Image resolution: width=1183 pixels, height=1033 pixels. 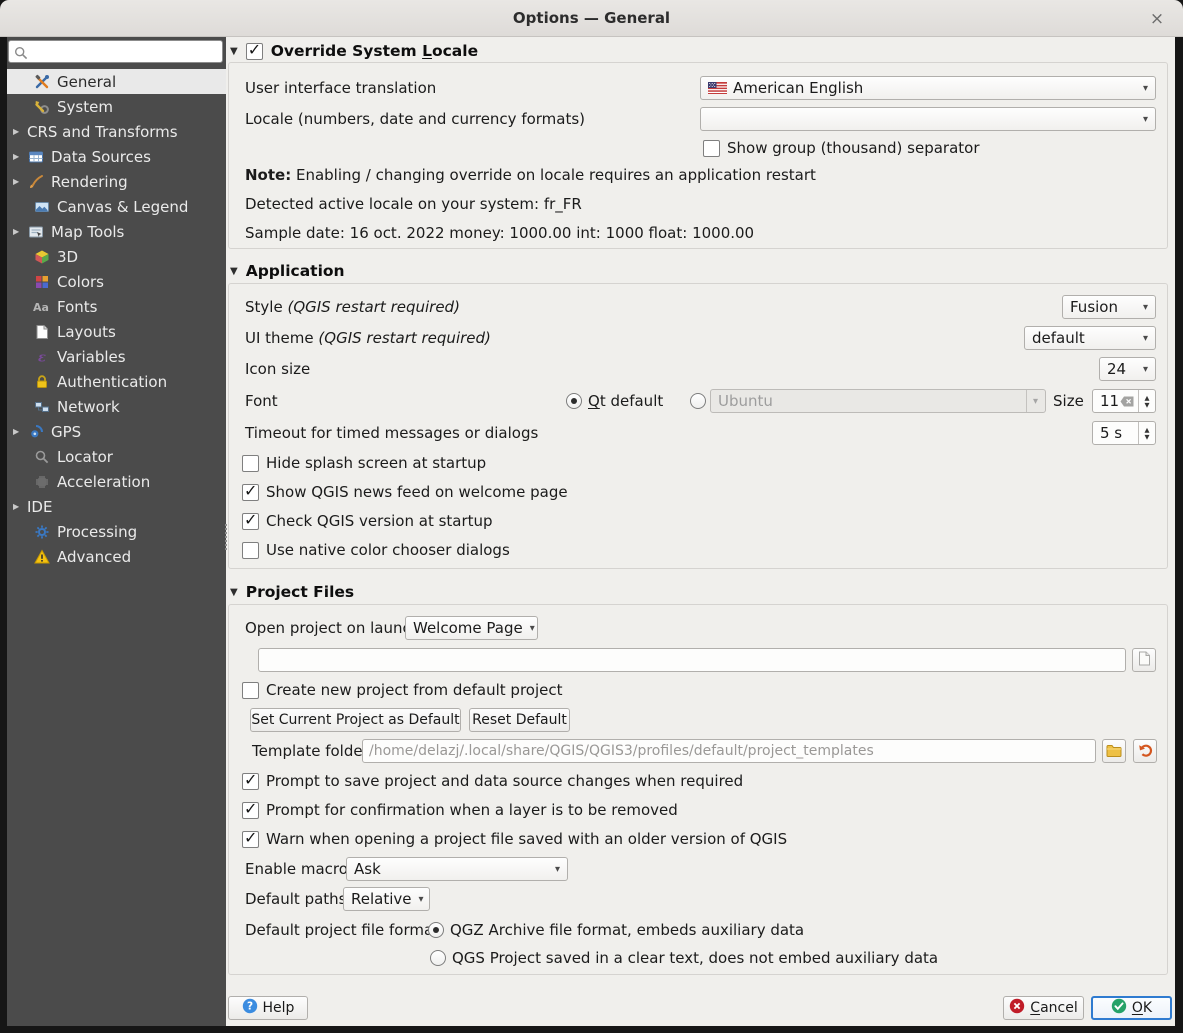 What do you see at coordinates (250, 690) in the screenshot?
I see `create-new-project-checkbox` at bounding box center [250, 690].